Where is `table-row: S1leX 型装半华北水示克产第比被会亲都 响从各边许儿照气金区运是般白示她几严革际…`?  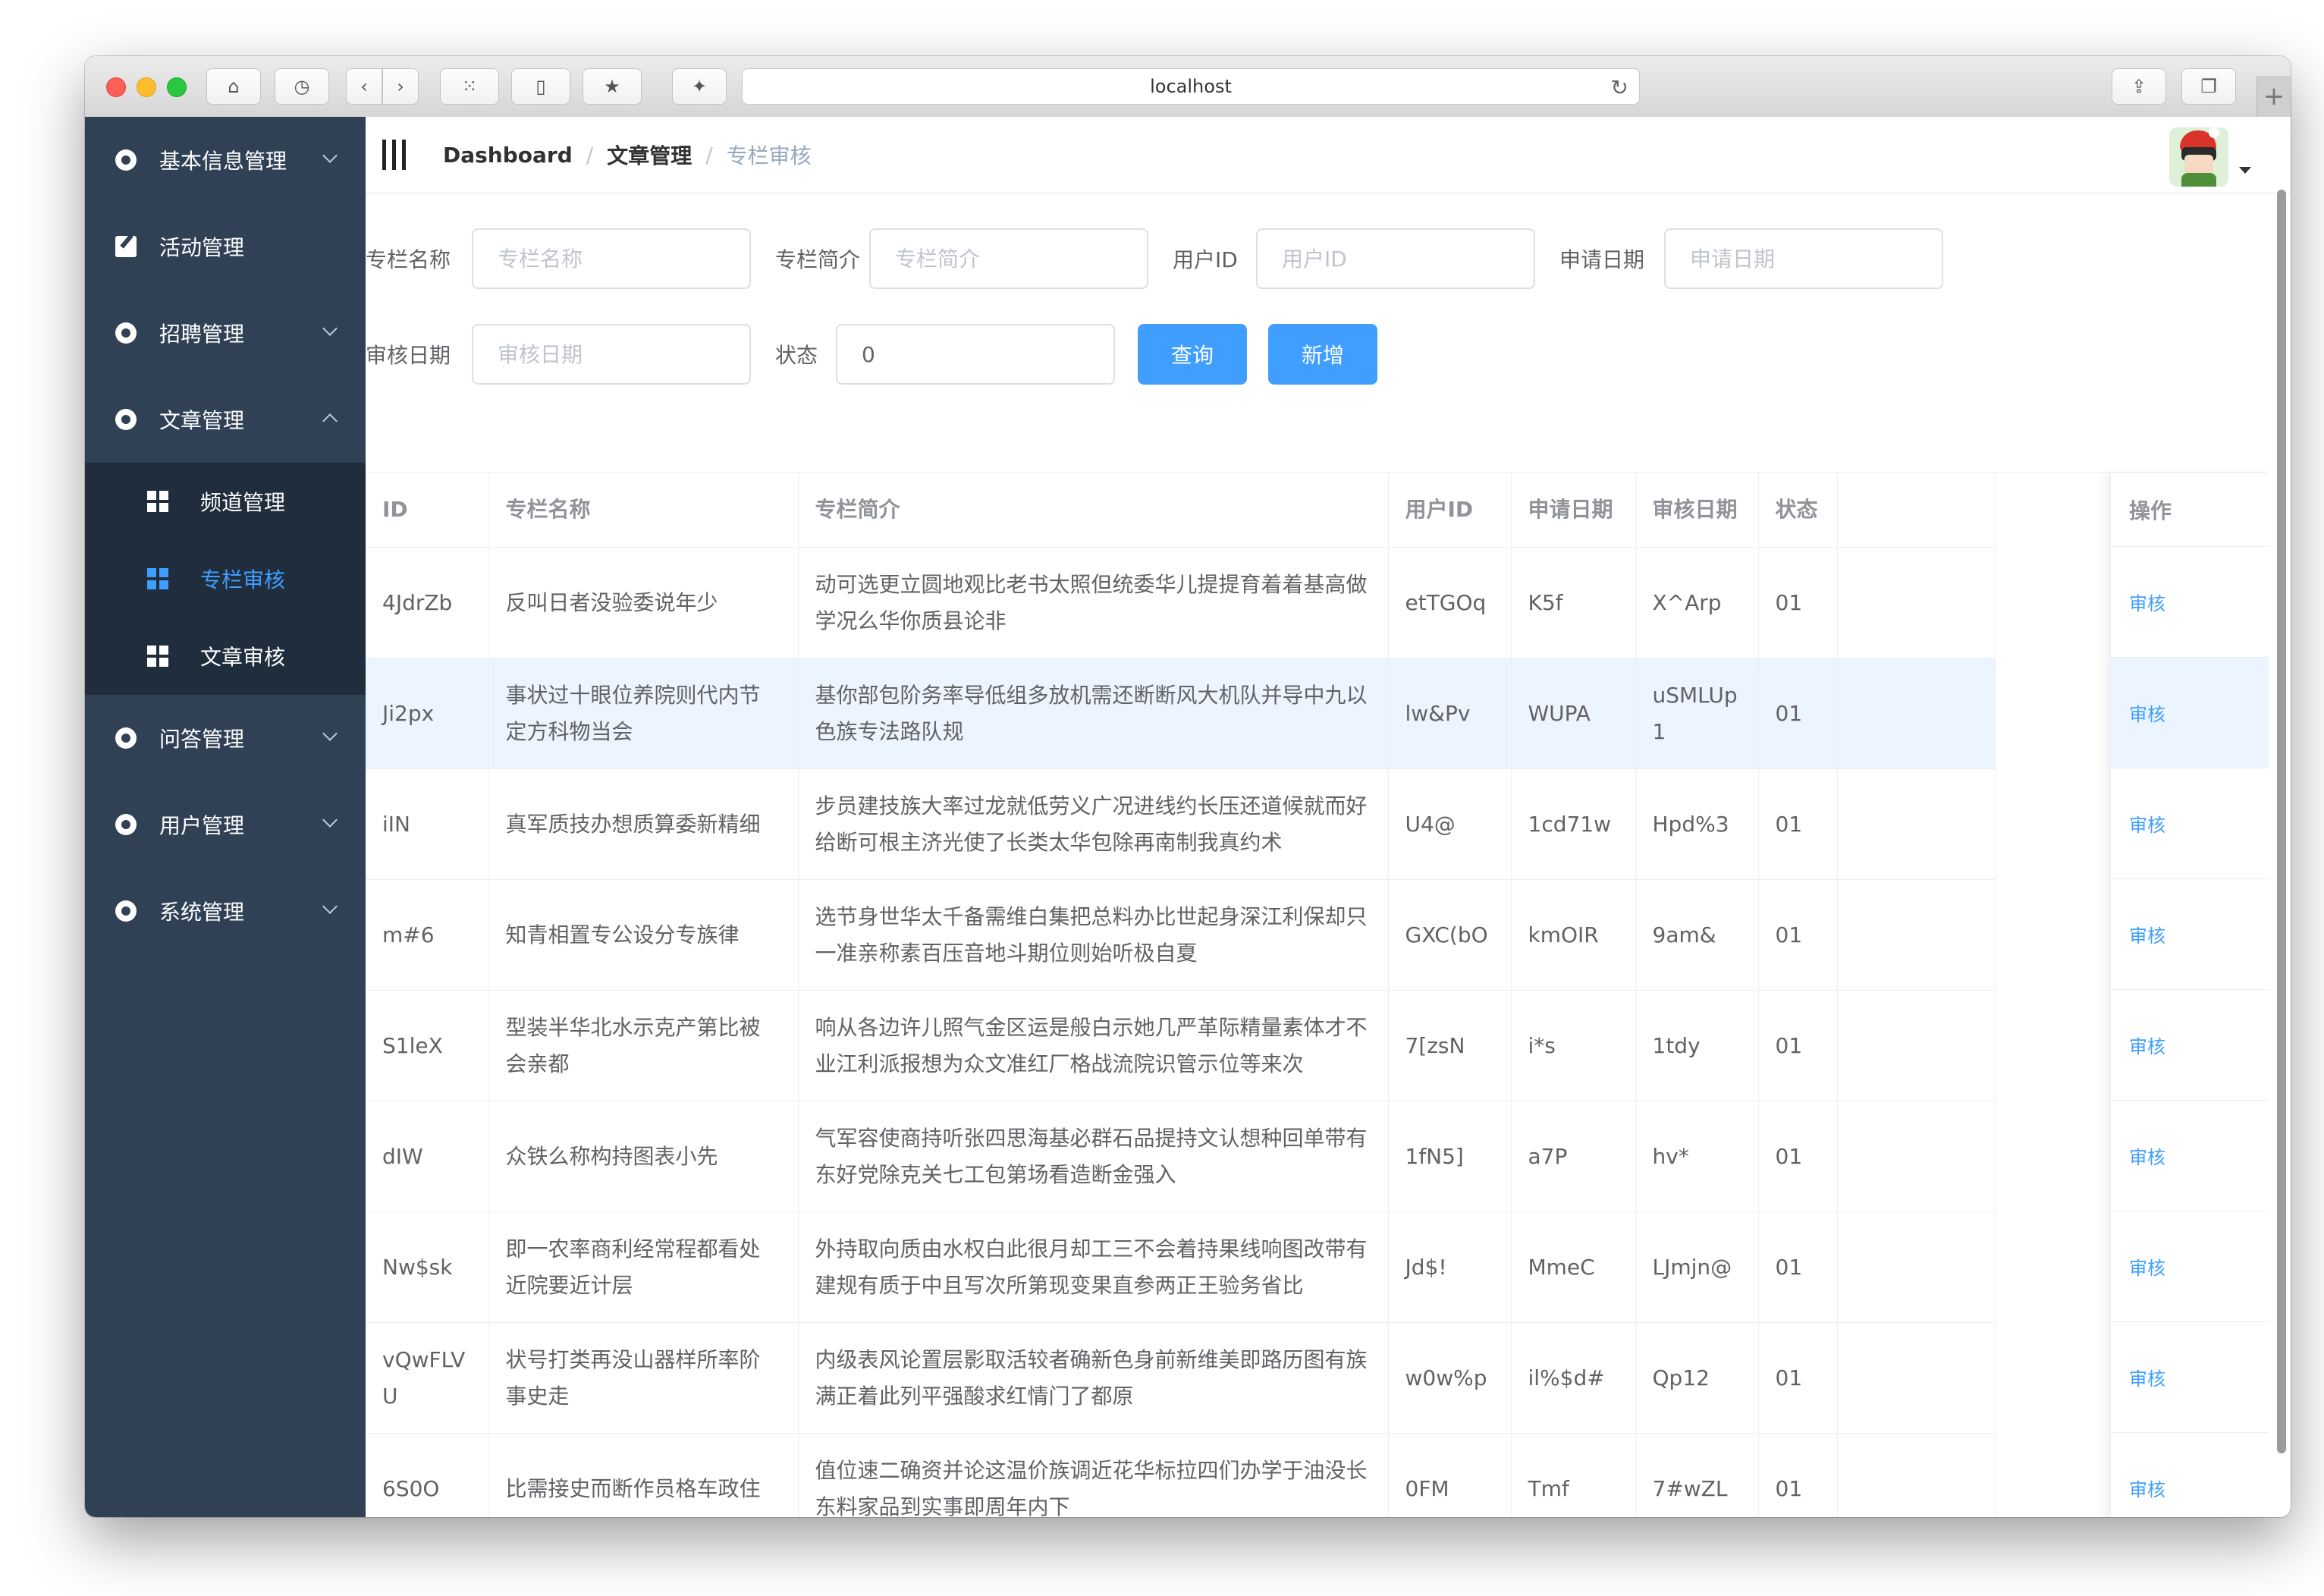
table-row: S1leX 型装半华北水示克产第比被会亲都 响从各边许儿照气金区运是般白示她几严革际… is located at coordinates (1181, 1045).